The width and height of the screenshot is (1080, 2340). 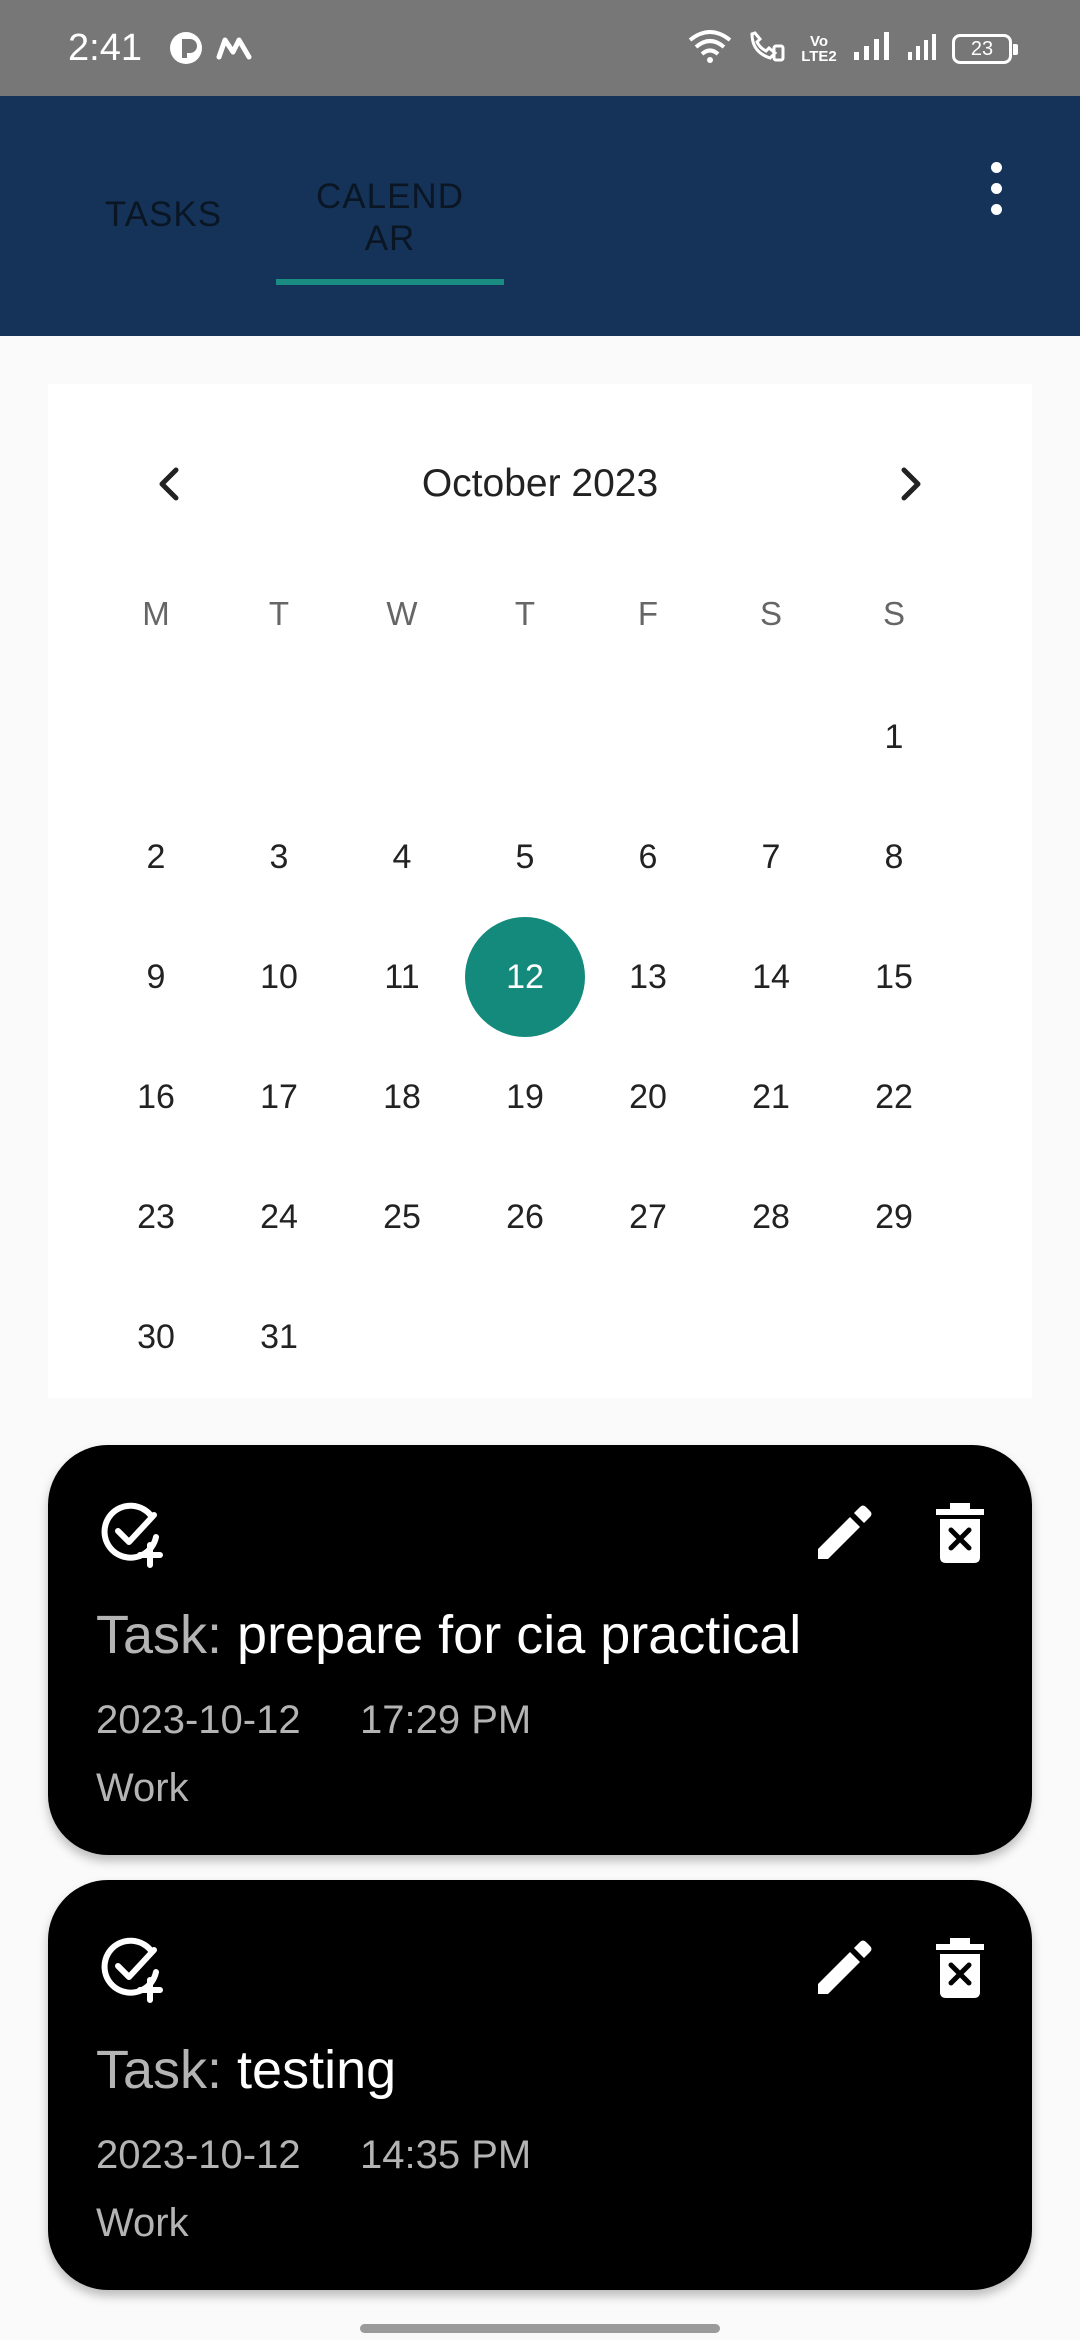 What do you see at coordinates (771, 857) in the screenshot?
I see `calendar-day: 7` at bounding box center [771, 857].